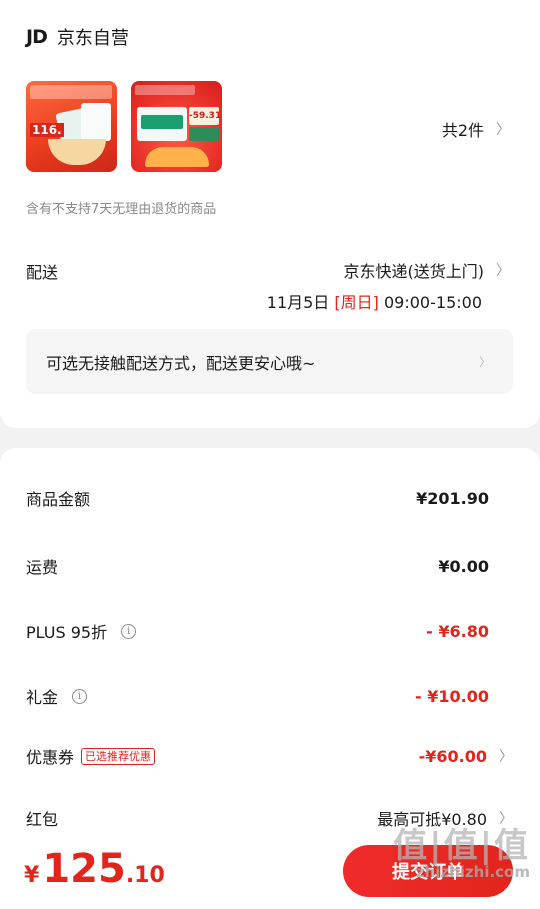  I want to click on thumbnail-price: 116., so click(47, 130).